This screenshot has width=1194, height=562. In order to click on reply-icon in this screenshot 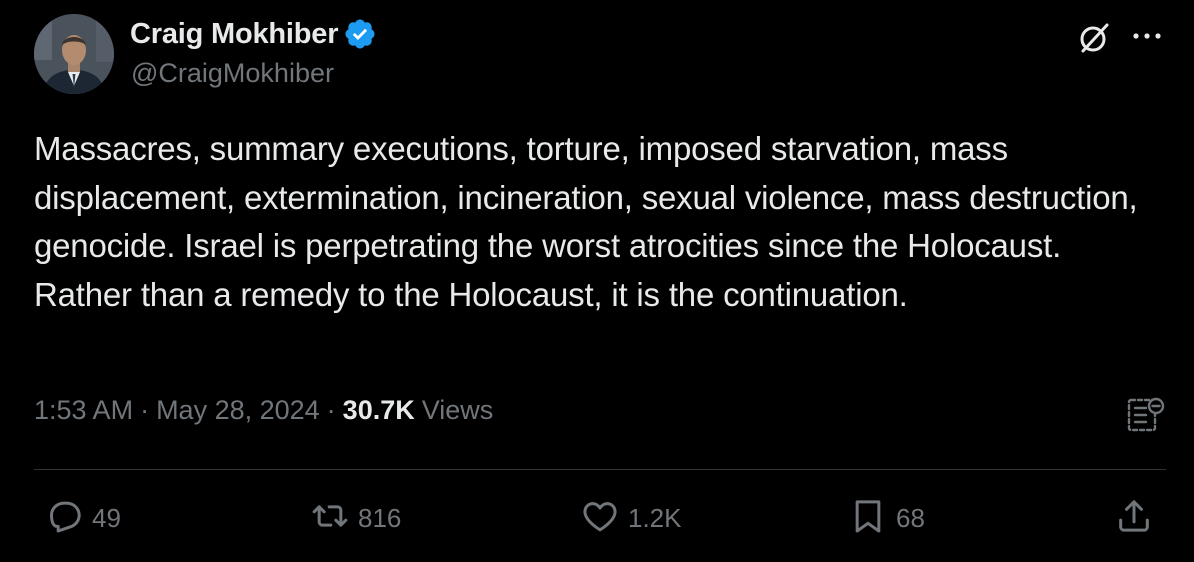, I will do `click(64, 518)`.